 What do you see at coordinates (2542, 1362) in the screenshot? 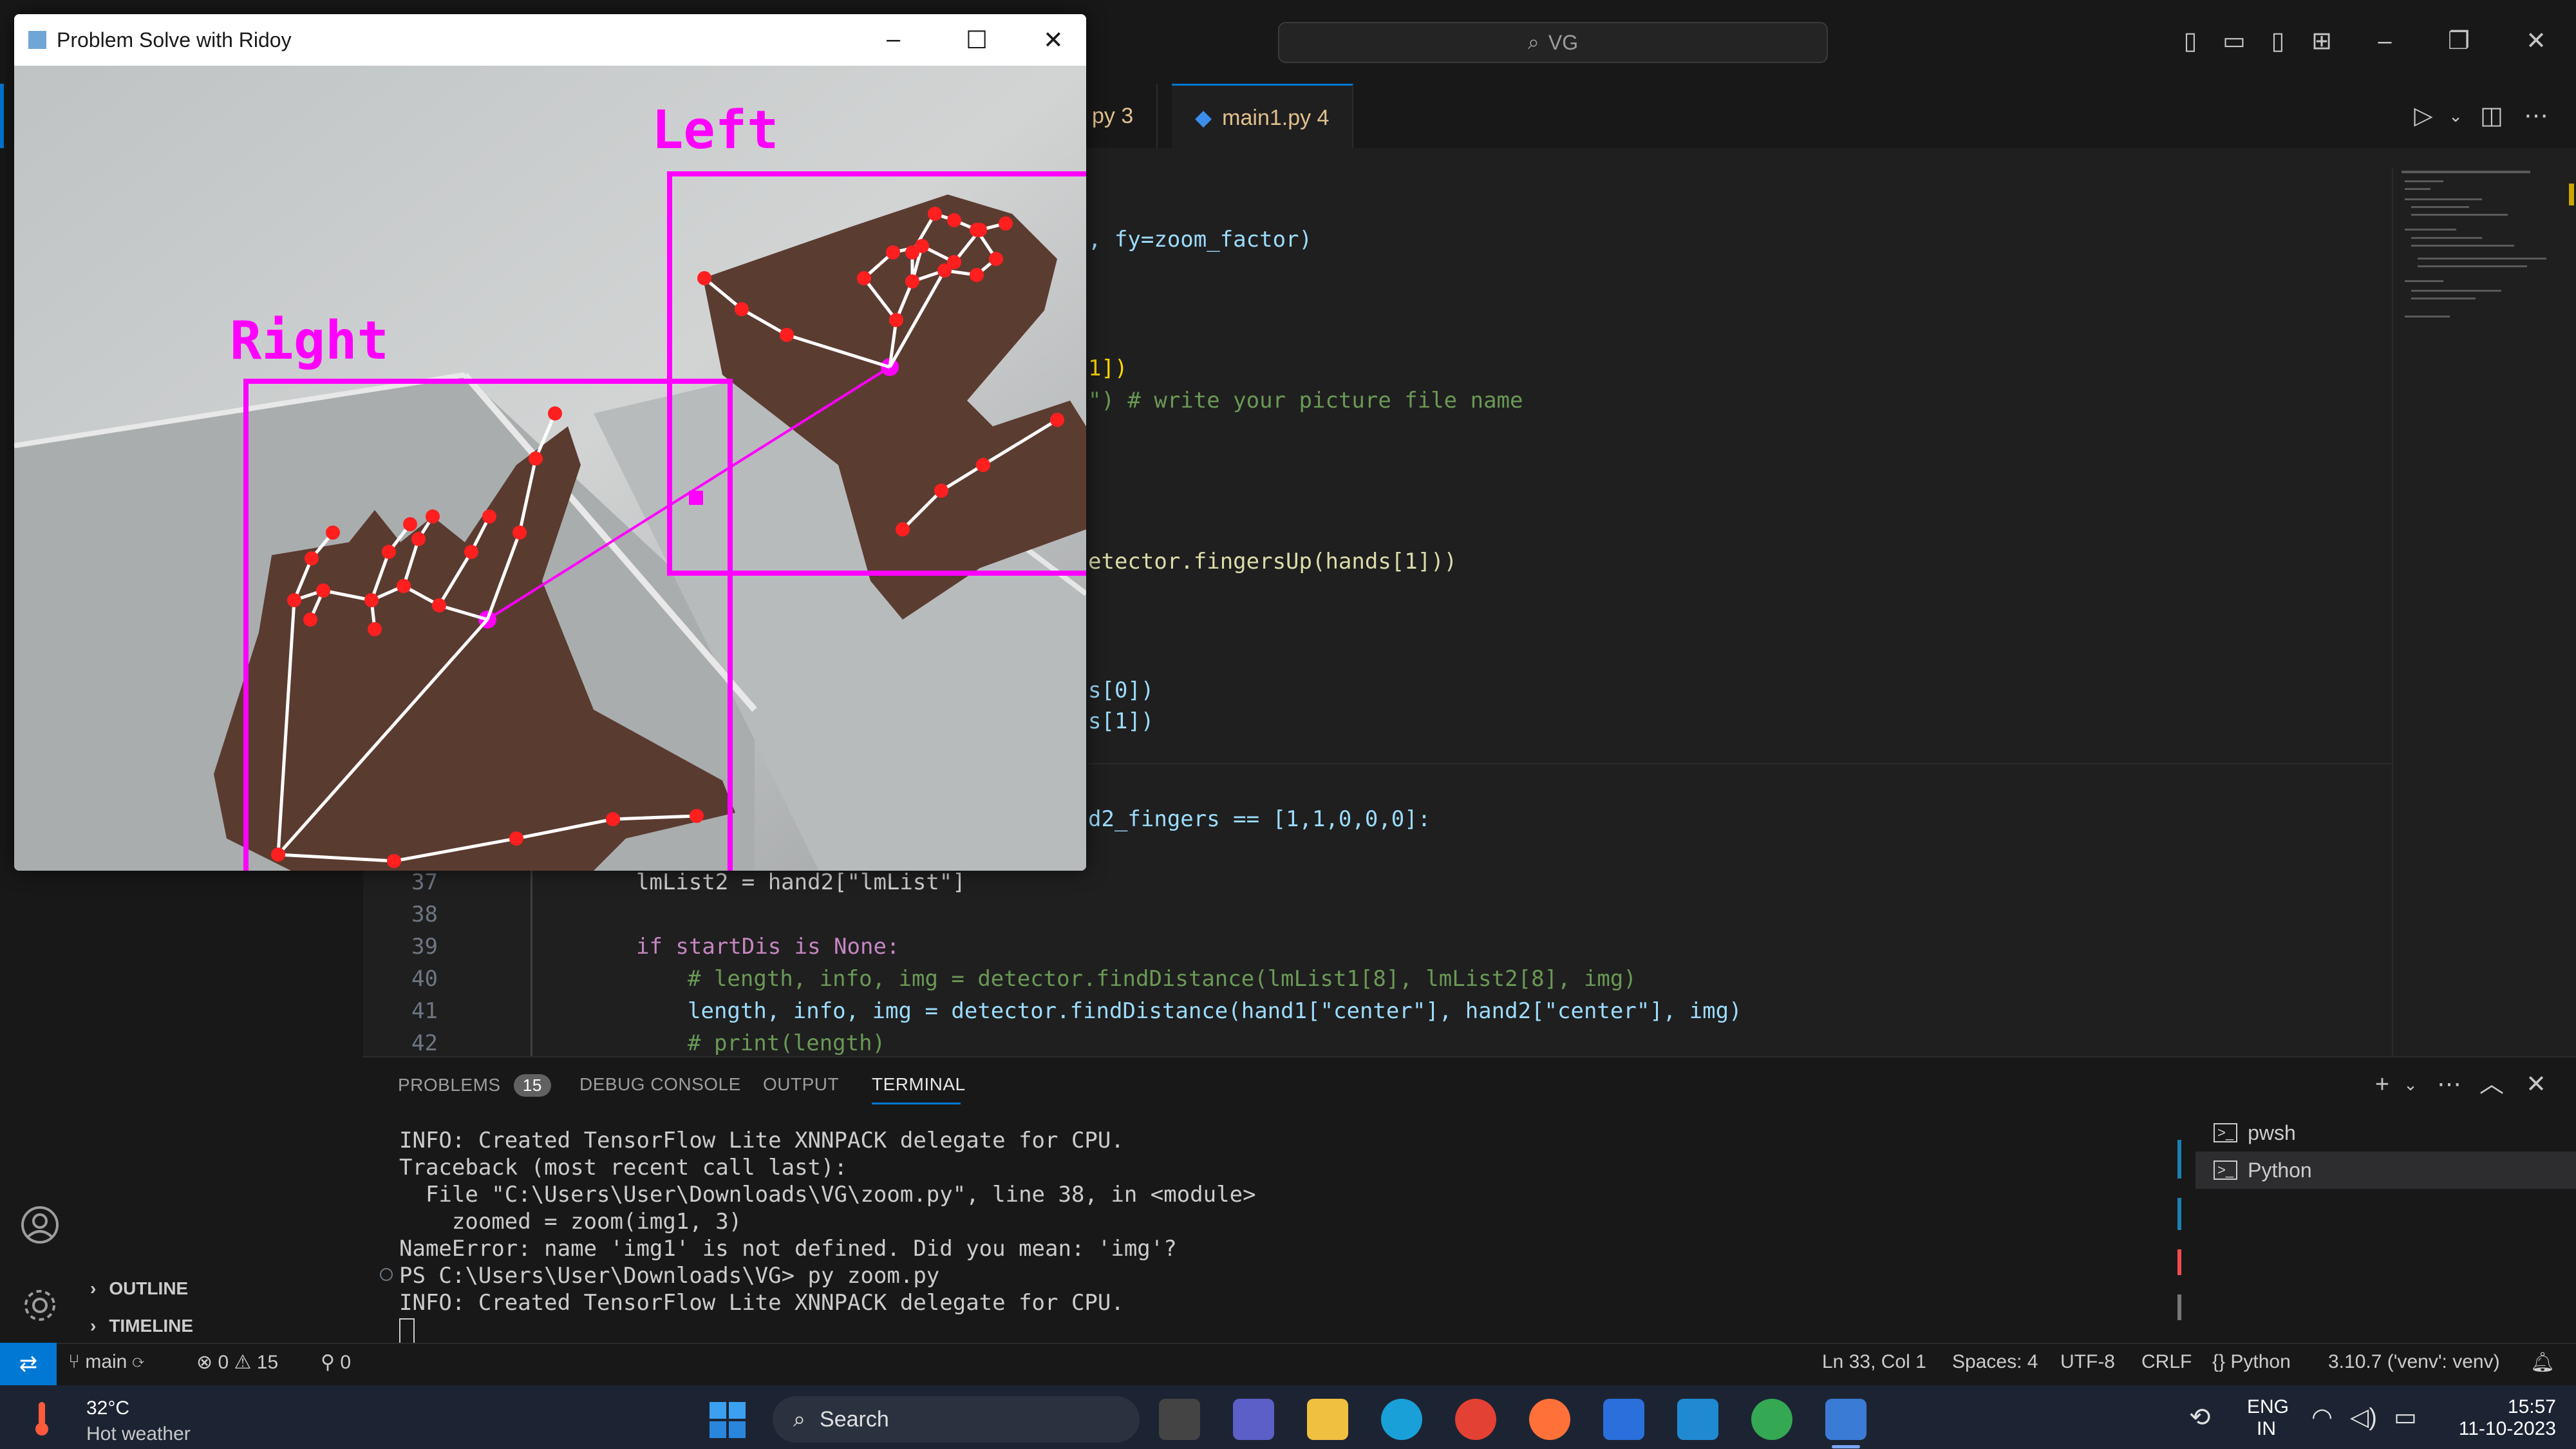
I see `notifications-bell-icon: 🔔︎` at bounding box center [2542, 1362].